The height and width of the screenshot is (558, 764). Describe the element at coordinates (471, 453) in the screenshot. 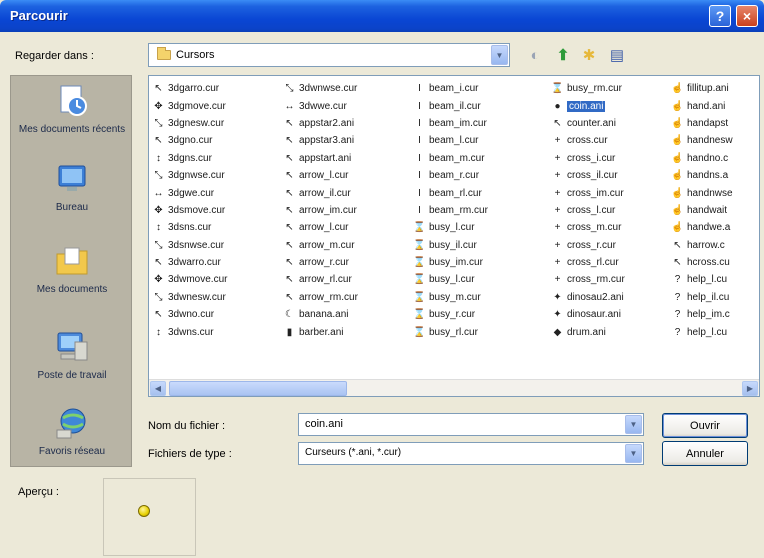

I see `filetype-dropdown: Curseurs (*.ani, *.cur) ▼` at that location.